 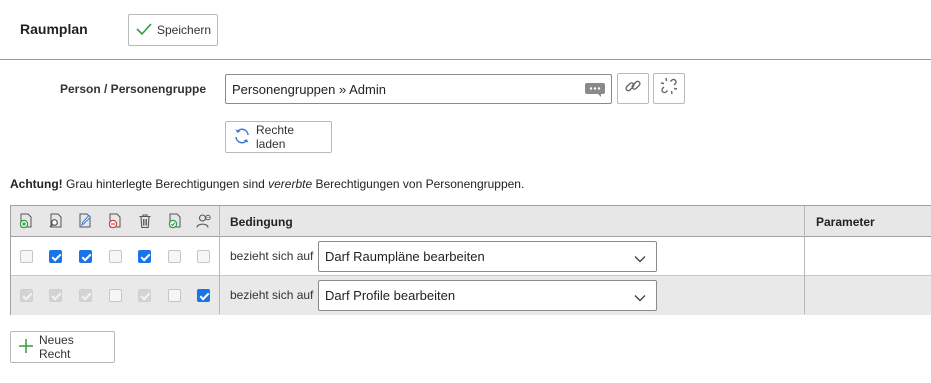 What do you see at coordinates (204, 221) in the screenshot?
I see `user-settings-icon` at bounding box center [204, 221].